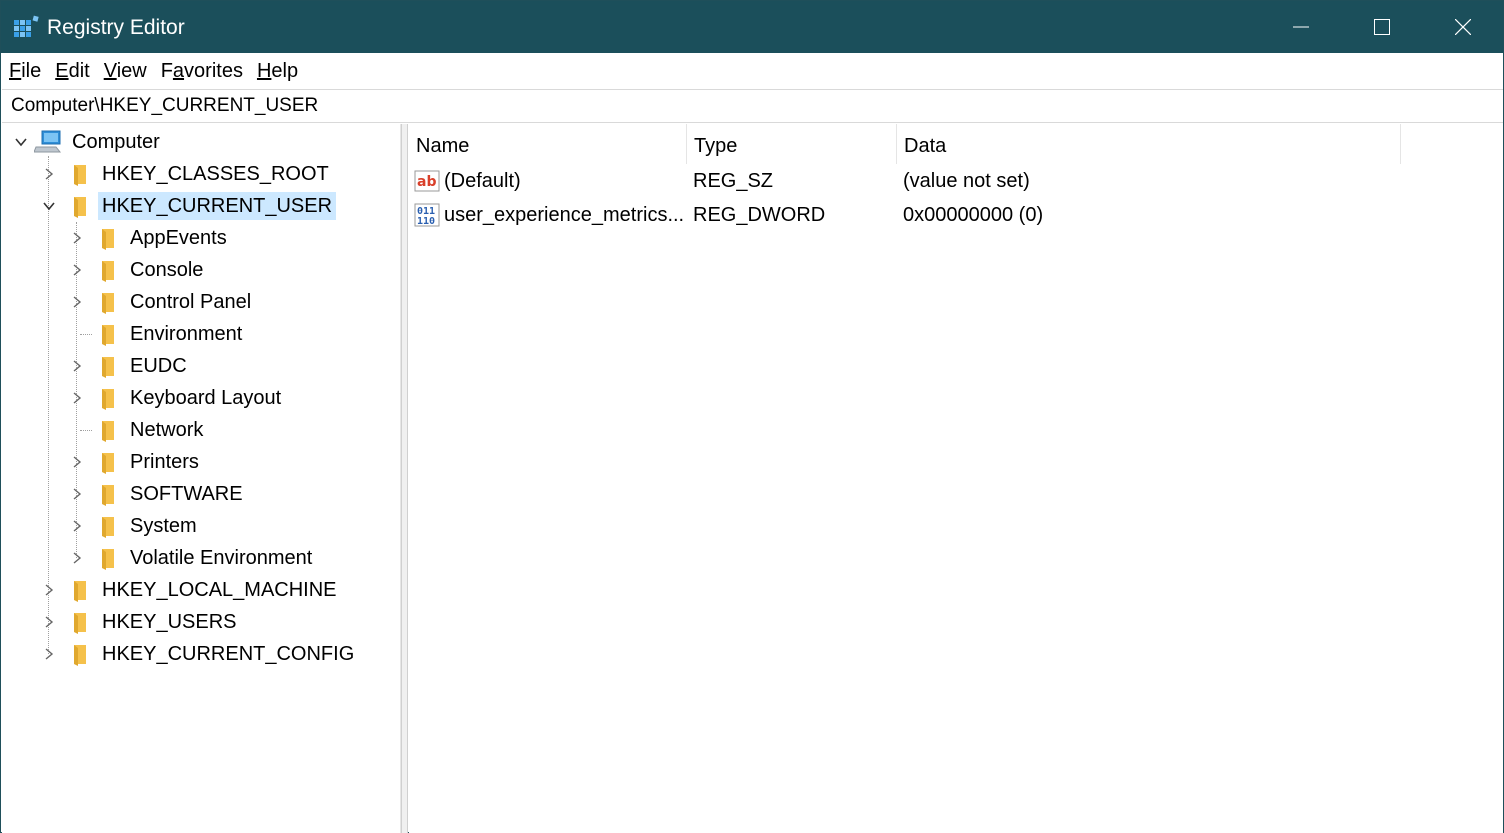 The width and height of the screenshot is (1504, 833). Describe the element at coordinates (116, 142) in the screenshot. I see `tree-label: Computer` at that location.